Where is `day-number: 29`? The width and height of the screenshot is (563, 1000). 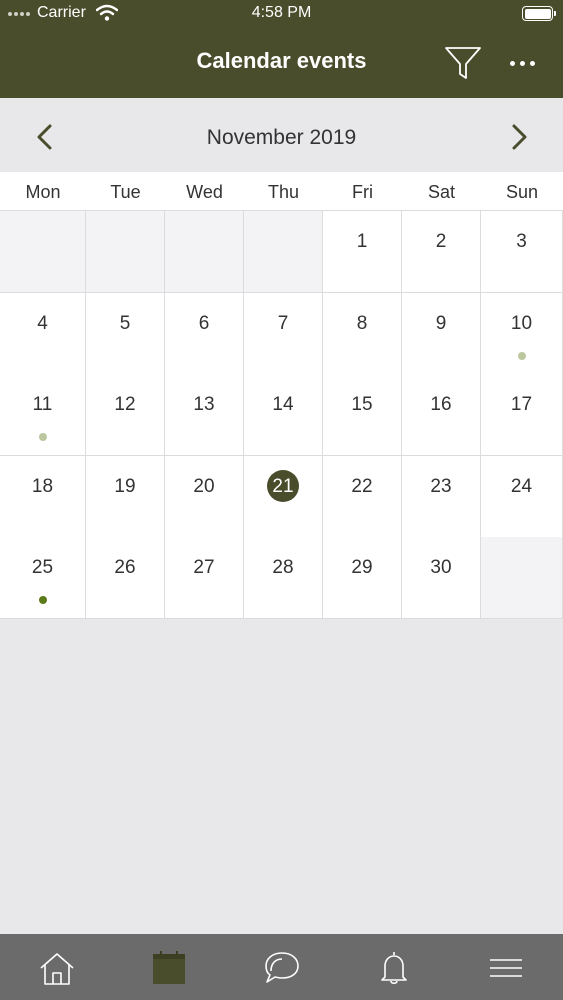 day-number: 29 is located at coordinates (362, 568).